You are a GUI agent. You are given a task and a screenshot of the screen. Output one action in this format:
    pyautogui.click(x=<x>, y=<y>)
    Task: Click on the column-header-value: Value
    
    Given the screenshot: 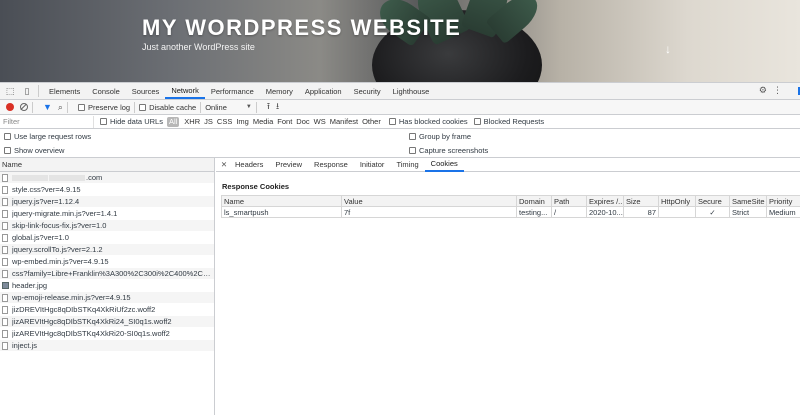 What is the action you would take?
    pyautogui.click(x=429, y=201)
    